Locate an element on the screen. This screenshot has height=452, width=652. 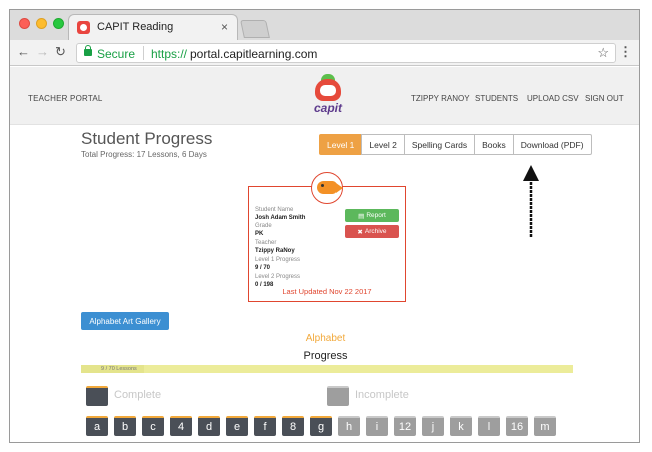
student-avatar is located at coordinates (327, 188).